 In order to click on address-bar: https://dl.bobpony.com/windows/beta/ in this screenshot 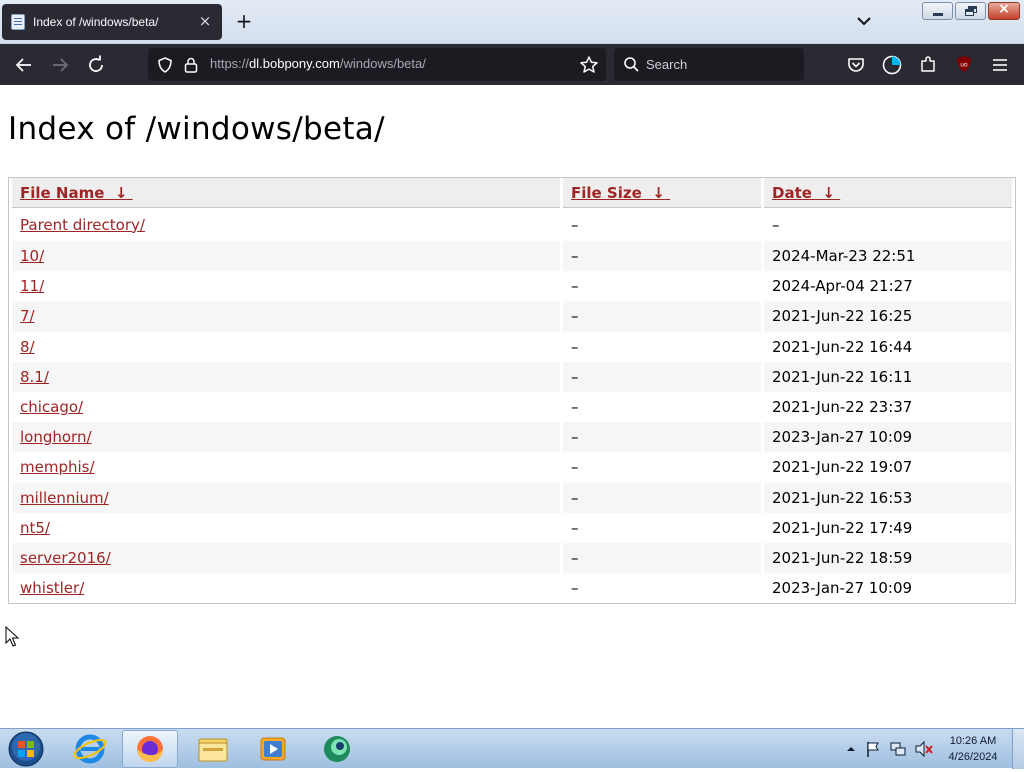, I will do `click(377, 64)`.